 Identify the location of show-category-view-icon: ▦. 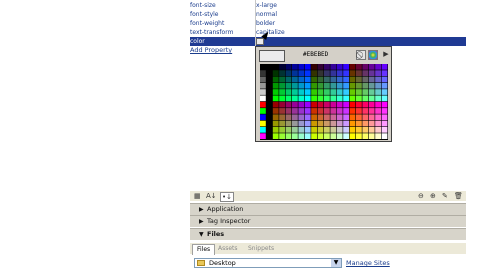
(197, 196).